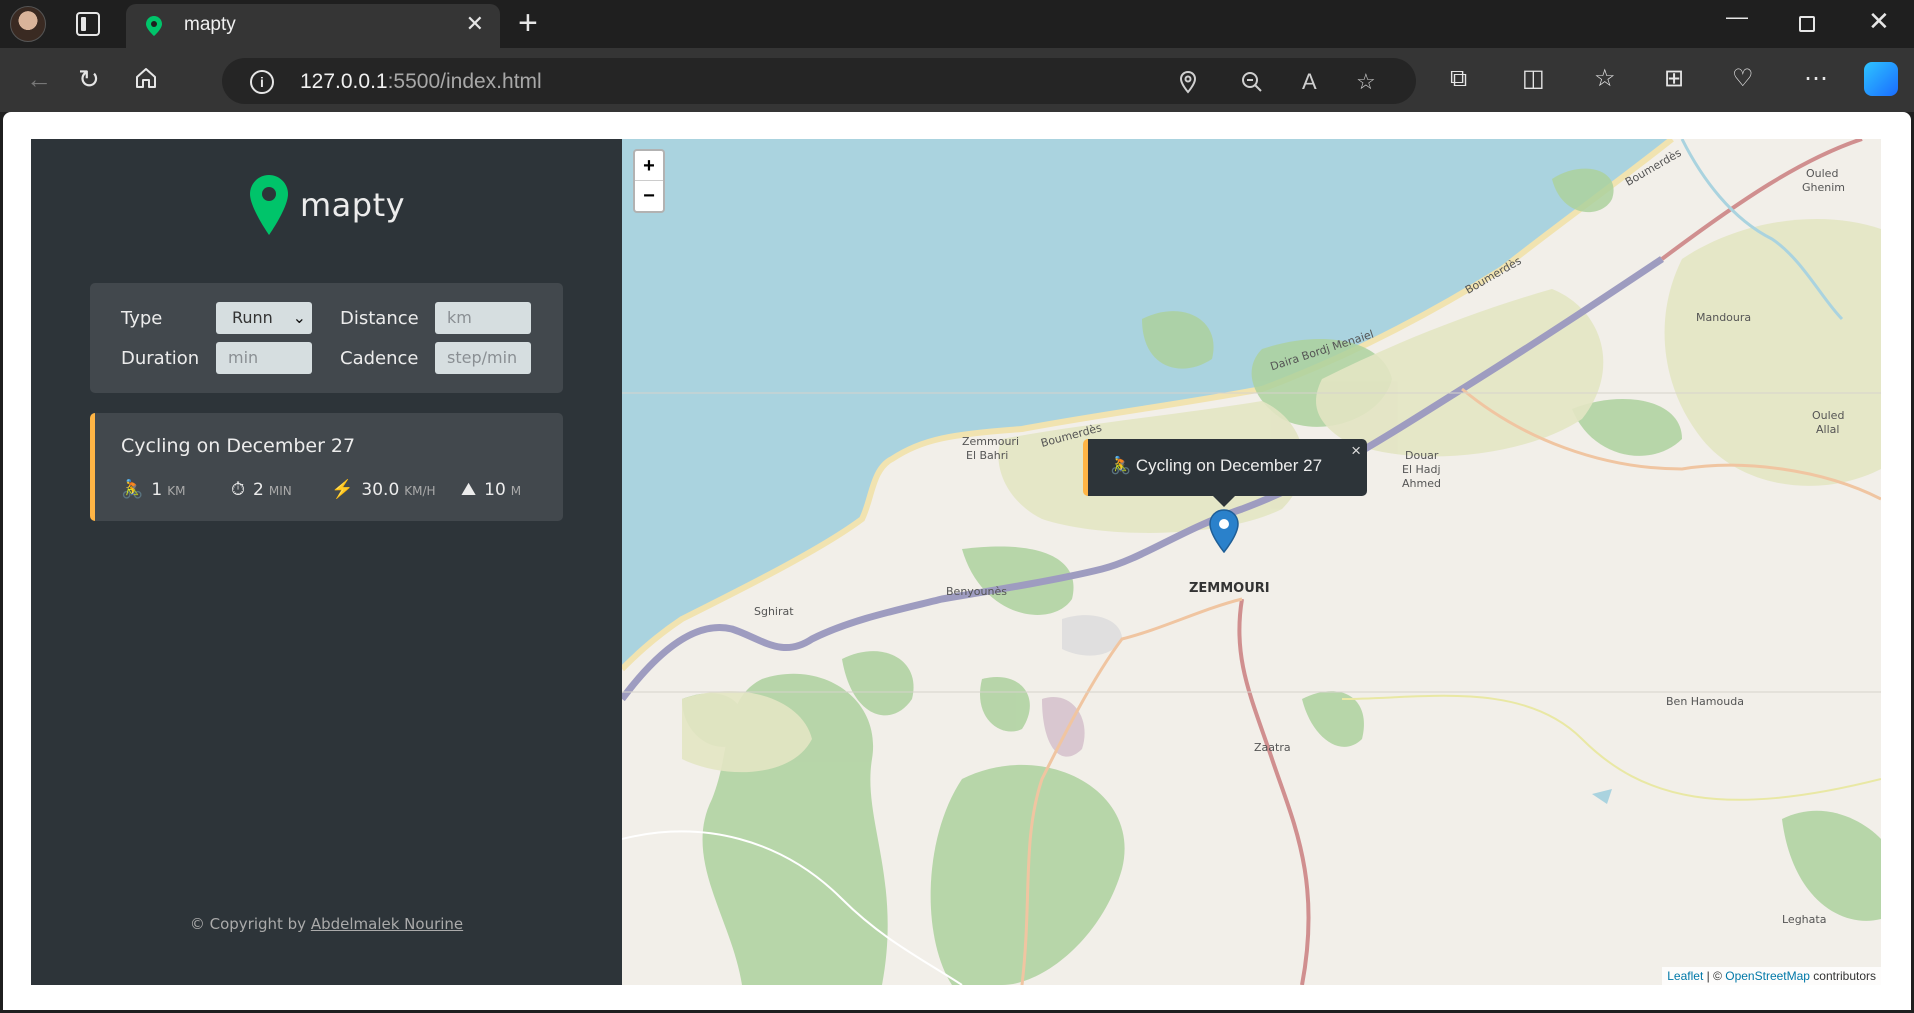 This screenshot has height=1013, width=1914. What do you see at coordinates (774, 611) in the screenshot?
I see `place-label: Sghirat` at bounding box center [774, 611].